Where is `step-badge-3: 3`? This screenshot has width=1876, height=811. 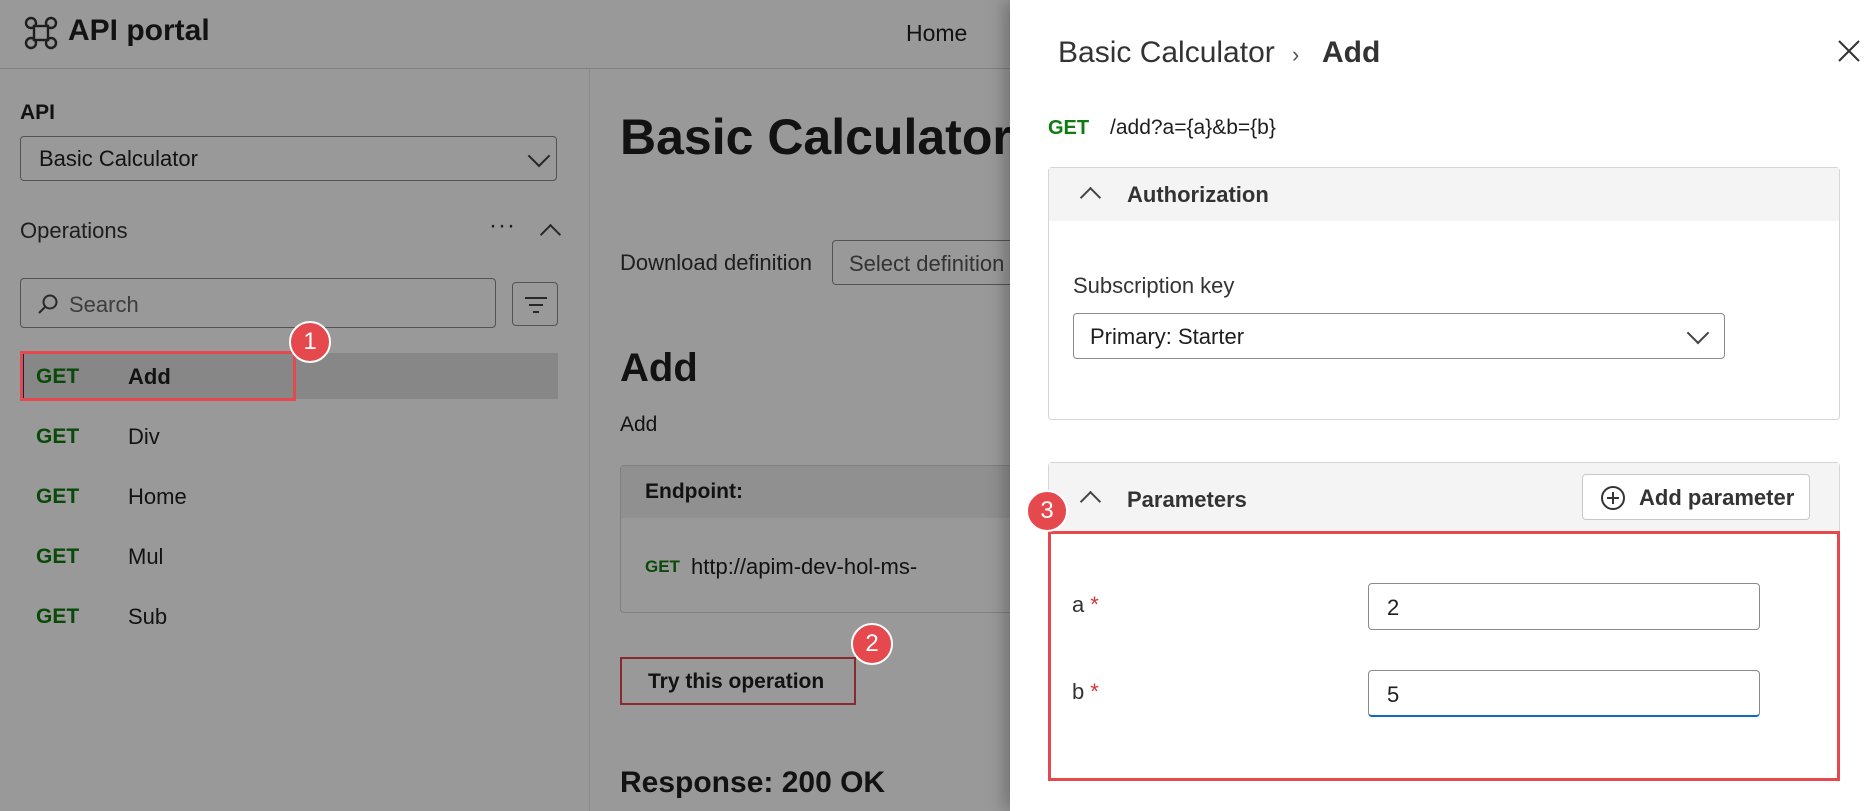
step-badge-3: 3 is located at coordinates (1047, 511).